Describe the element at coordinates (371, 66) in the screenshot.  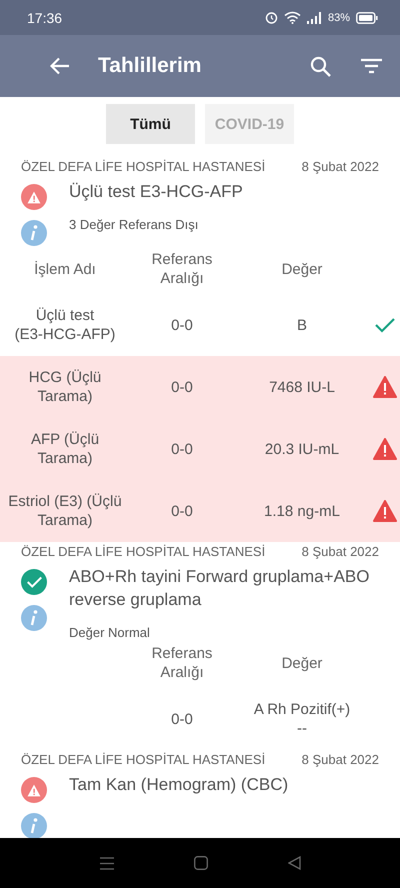
I see `filter-button` at that location.